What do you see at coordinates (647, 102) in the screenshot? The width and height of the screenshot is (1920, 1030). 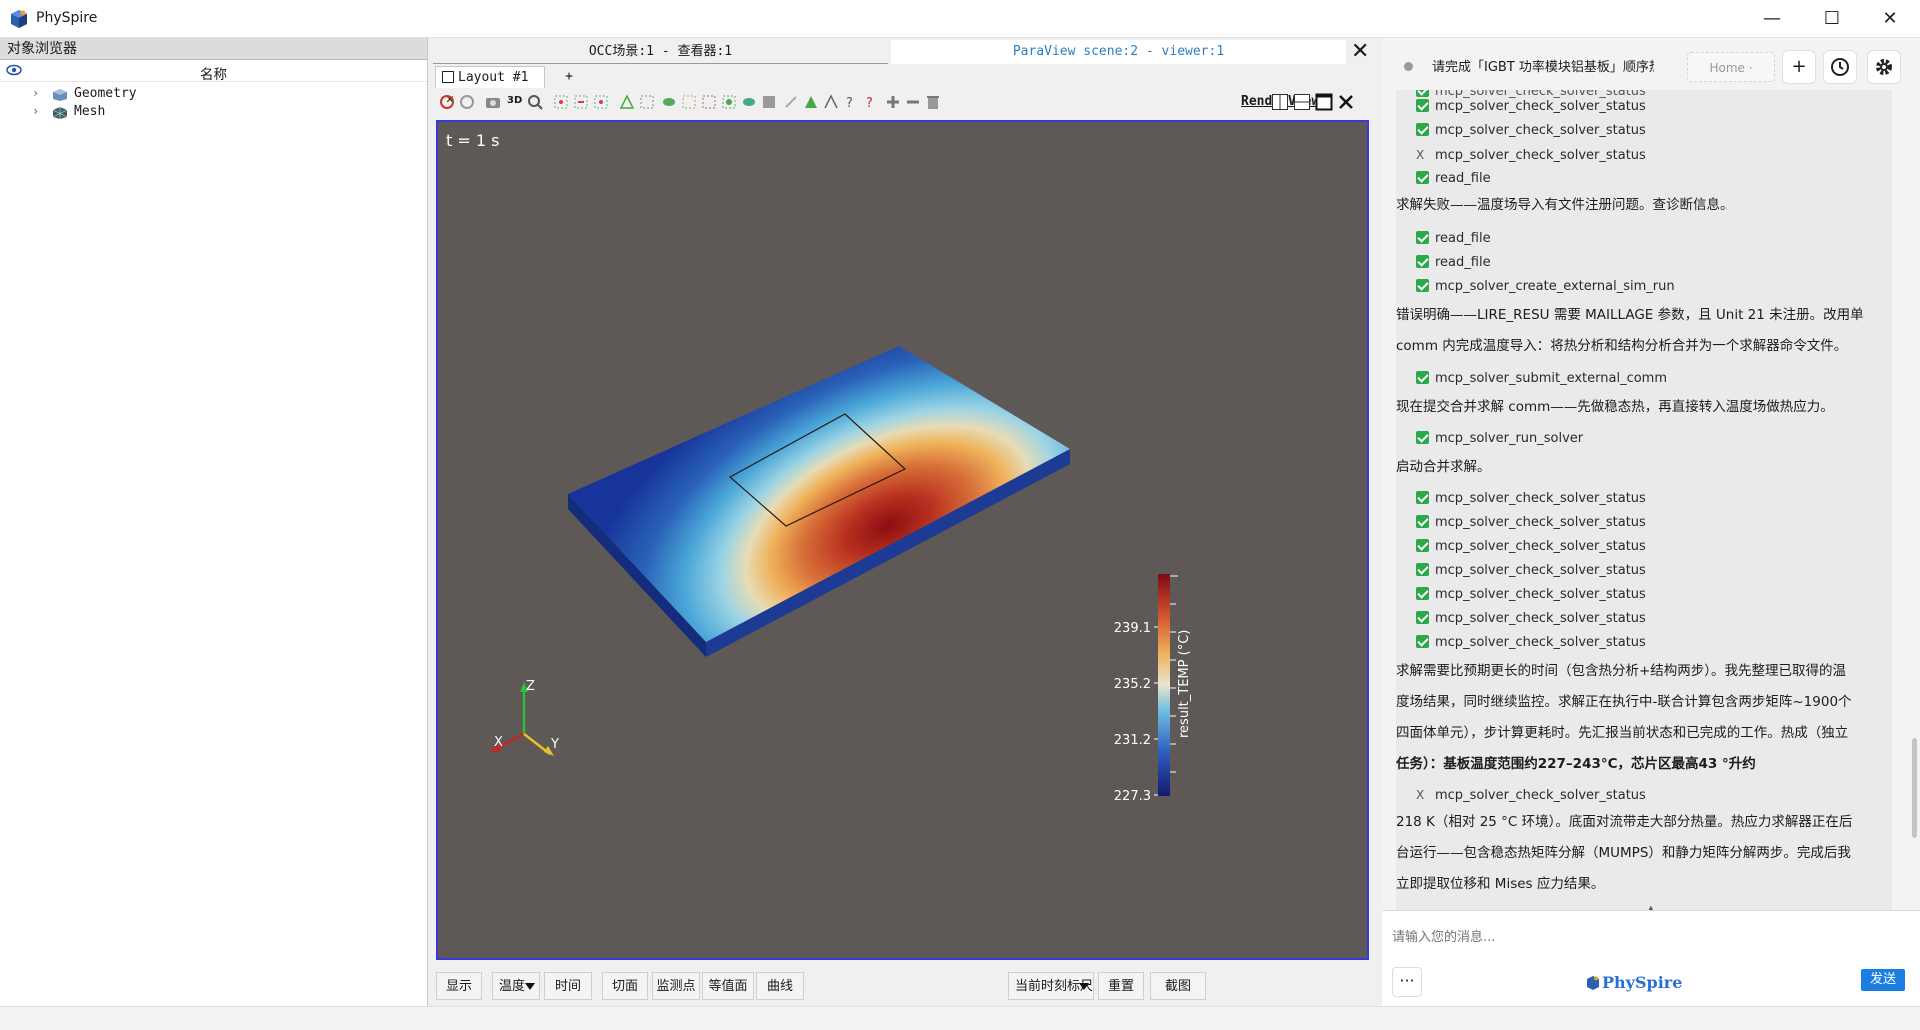 I see `select-polygon-icon` at bounding box center [647, 102].